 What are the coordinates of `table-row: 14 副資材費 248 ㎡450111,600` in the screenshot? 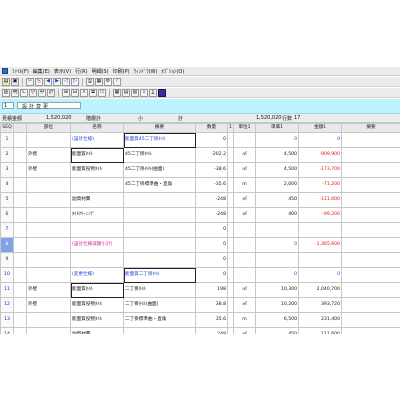 It's located at (200, 330).